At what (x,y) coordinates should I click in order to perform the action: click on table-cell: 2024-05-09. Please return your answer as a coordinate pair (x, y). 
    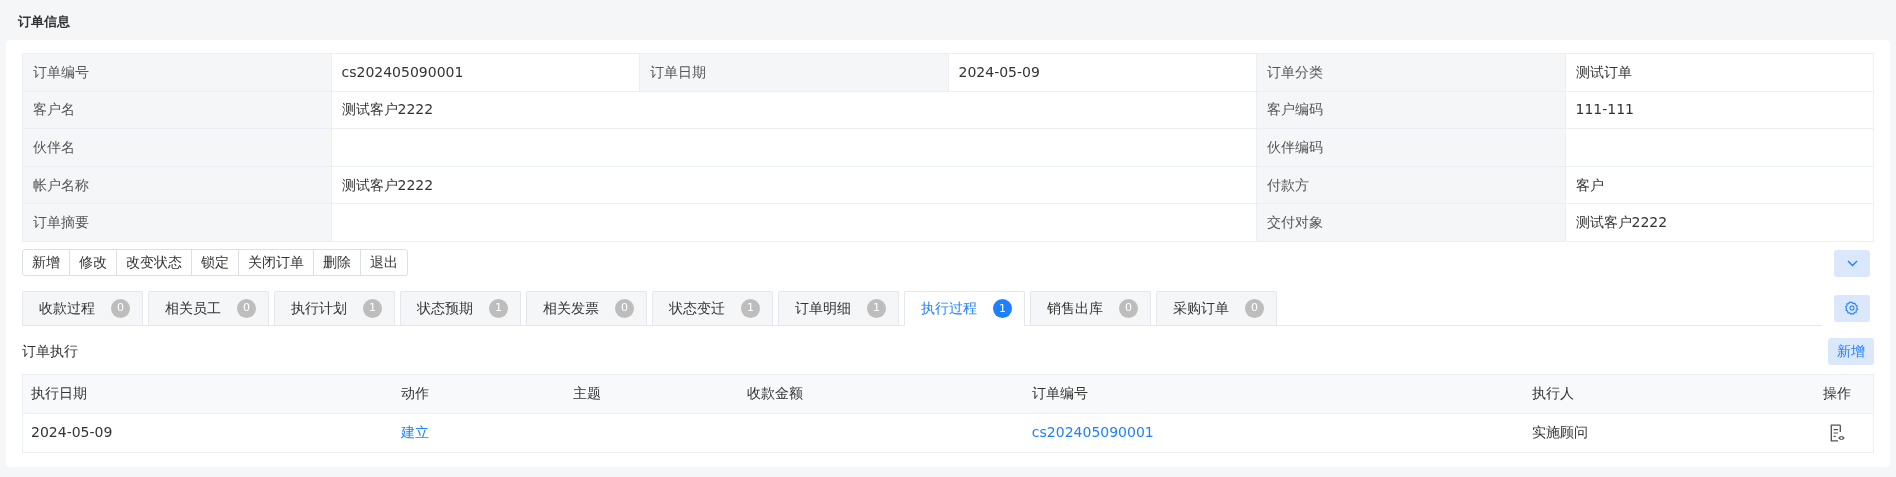
    Looking at the image, I should click on (72, 432).